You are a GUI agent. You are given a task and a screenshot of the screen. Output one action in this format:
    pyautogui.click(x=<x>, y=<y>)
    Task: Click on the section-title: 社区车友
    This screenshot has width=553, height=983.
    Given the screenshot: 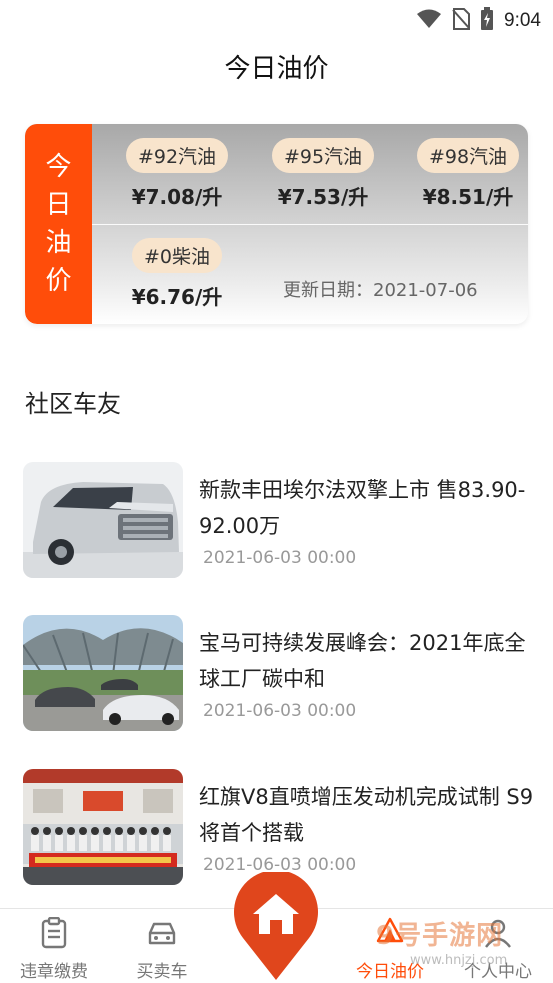 What is the action you would take?
    pyautogui.click(x=73, y=404)
    